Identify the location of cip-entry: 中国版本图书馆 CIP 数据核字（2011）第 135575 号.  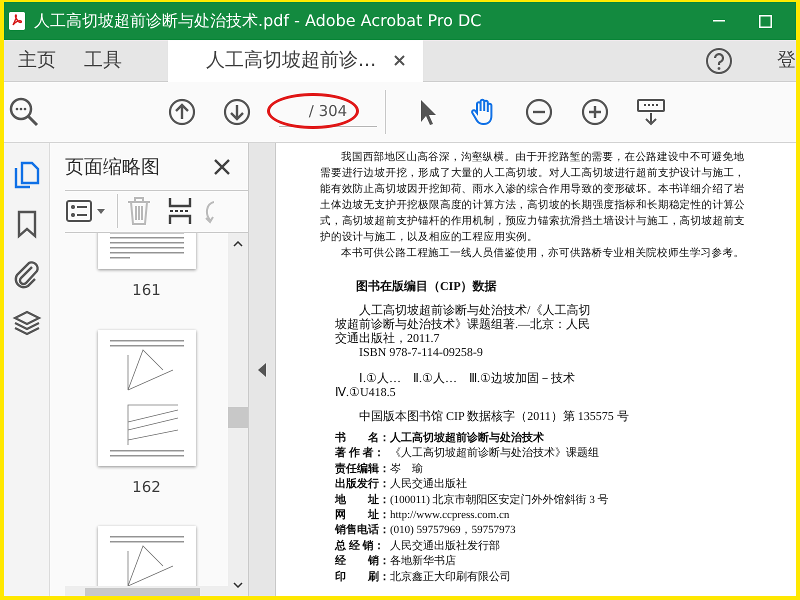
(494, 416).